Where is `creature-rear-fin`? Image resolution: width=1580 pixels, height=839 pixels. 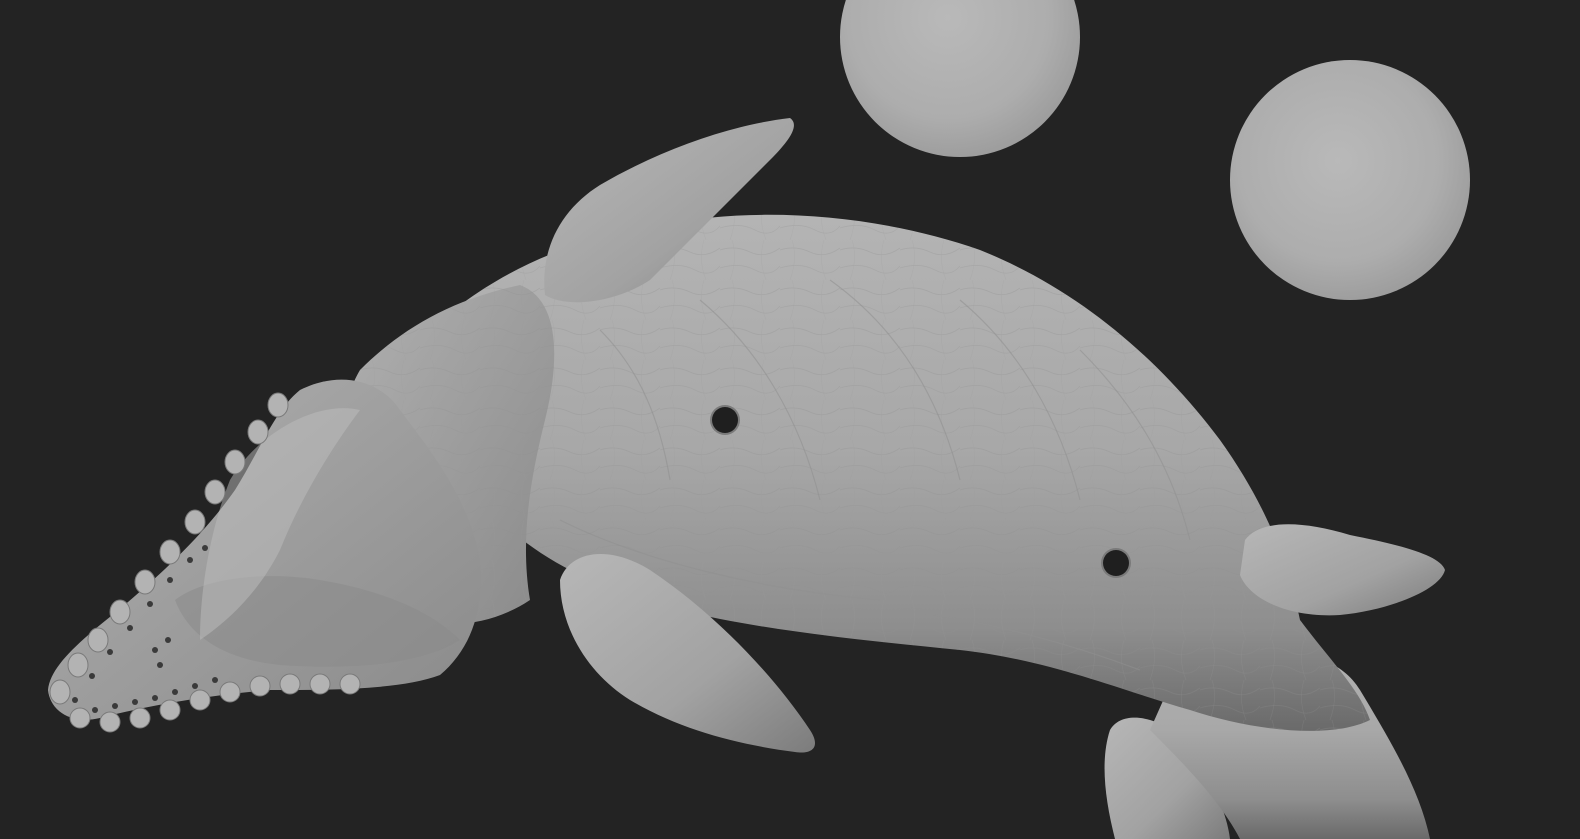
creature-rear-fin is located at coordinates (1342, 570).